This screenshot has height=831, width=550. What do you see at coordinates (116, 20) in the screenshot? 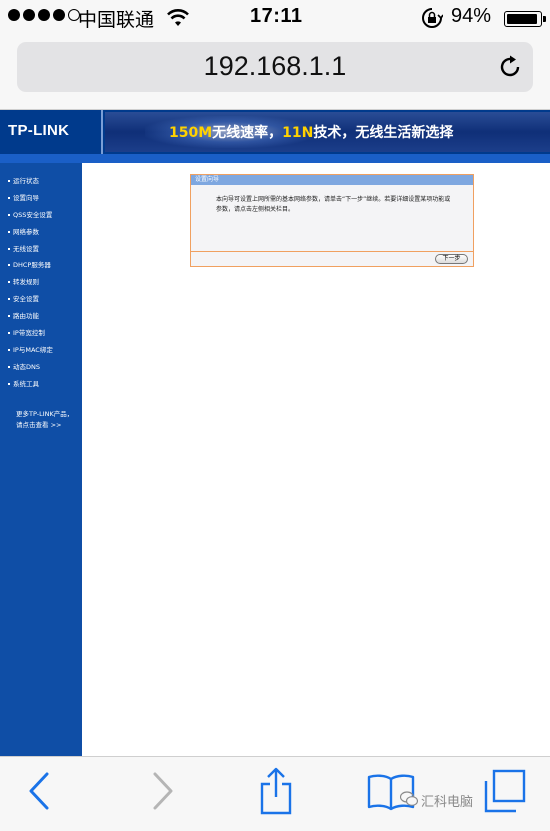
I see `carrier-name: 中国联通` at bounding box center [116, 20].